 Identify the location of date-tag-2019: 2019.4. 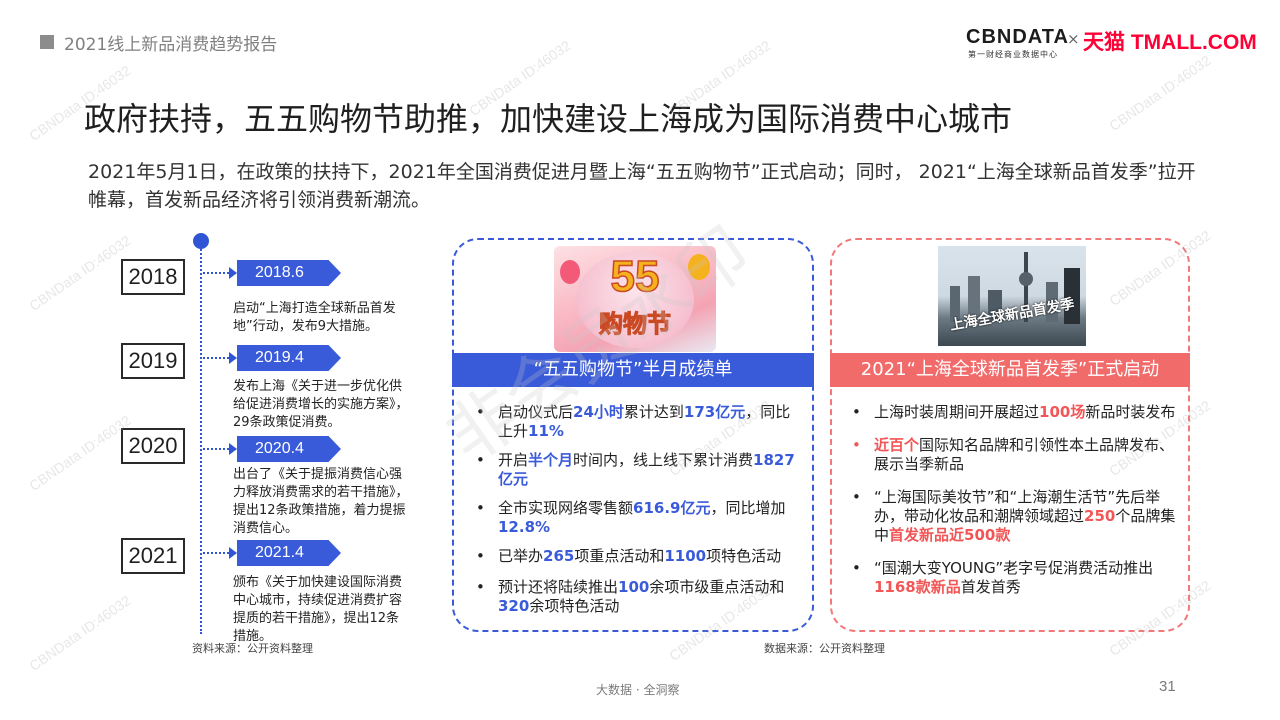
(289, 358).